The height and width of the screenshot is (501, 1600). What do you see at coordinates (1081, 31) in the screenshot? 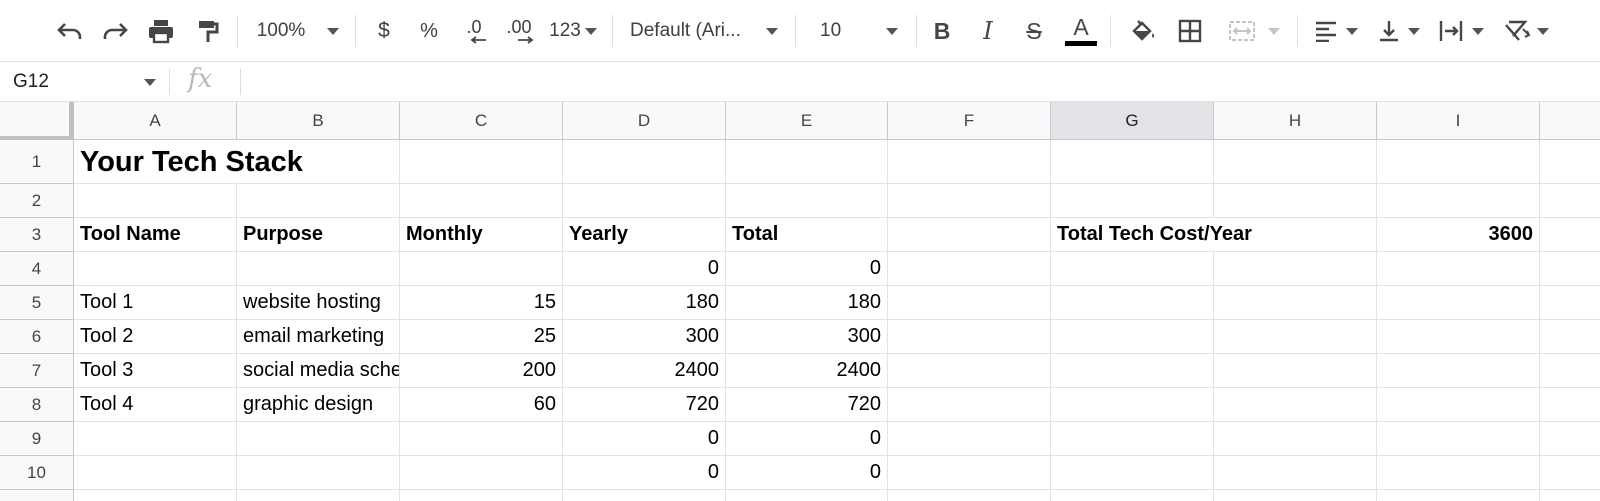
I see `text-color-button: A` at bounding box center [1081, 31].